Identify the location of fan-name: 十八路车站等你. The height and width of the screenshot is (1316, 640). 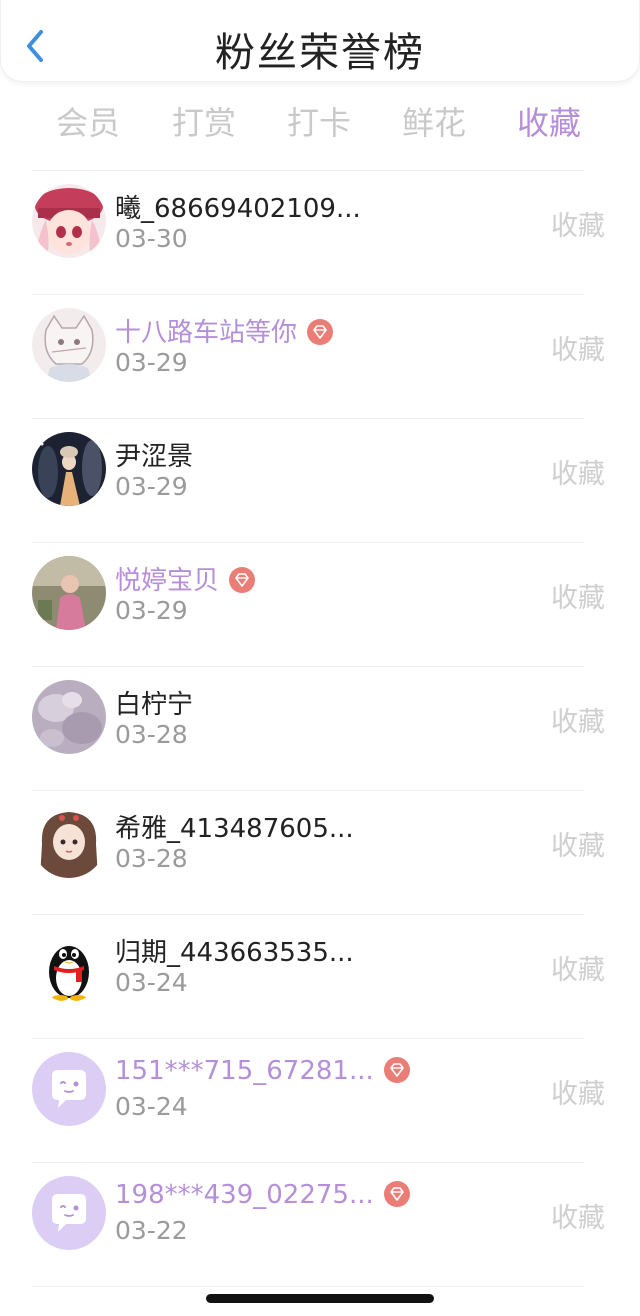
(224, 330).